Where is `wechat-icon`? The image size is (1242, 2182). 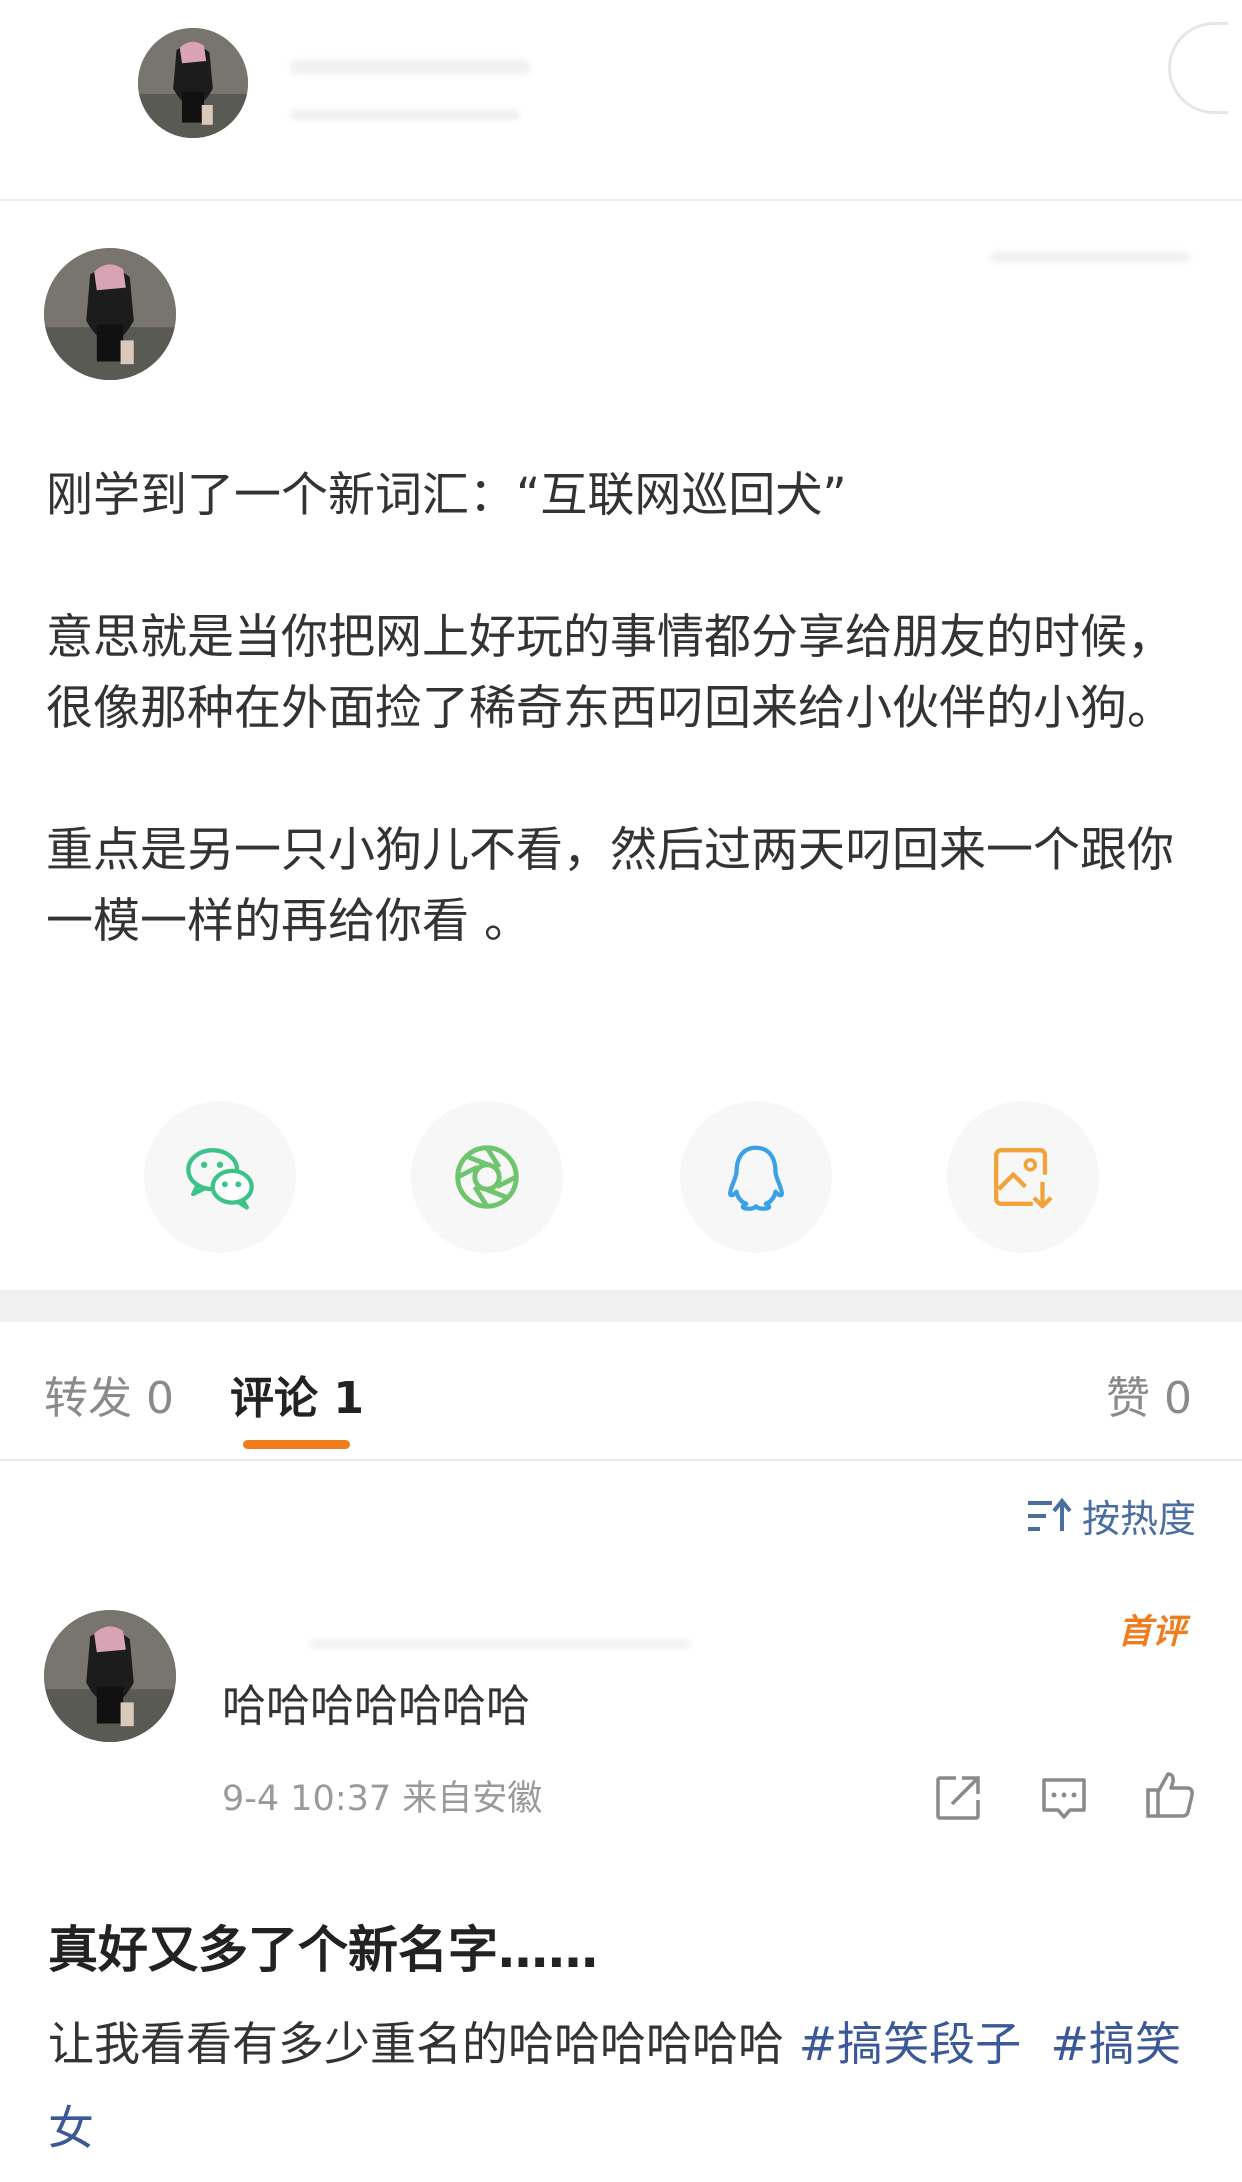
wechat-icon is located at coordinates (220, 1179).